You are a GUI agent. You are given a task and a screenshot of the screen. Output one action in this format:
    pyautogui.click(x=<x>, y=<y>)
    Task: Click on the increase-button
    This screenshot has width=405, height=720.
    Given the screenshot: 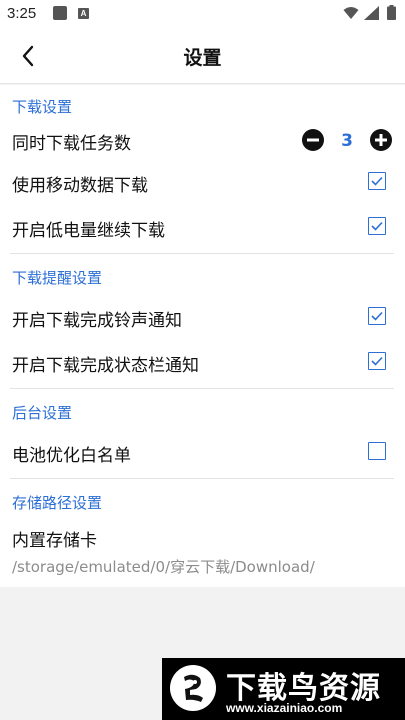 What is the action you would take?
    pyautogui.click(x=381, y=140)
    